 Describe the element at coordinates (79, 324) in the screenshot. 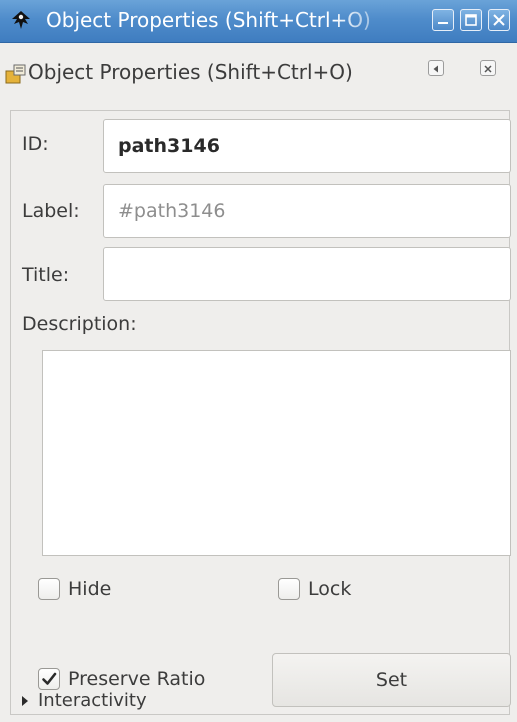

I see `description-label: Description:` at that location.